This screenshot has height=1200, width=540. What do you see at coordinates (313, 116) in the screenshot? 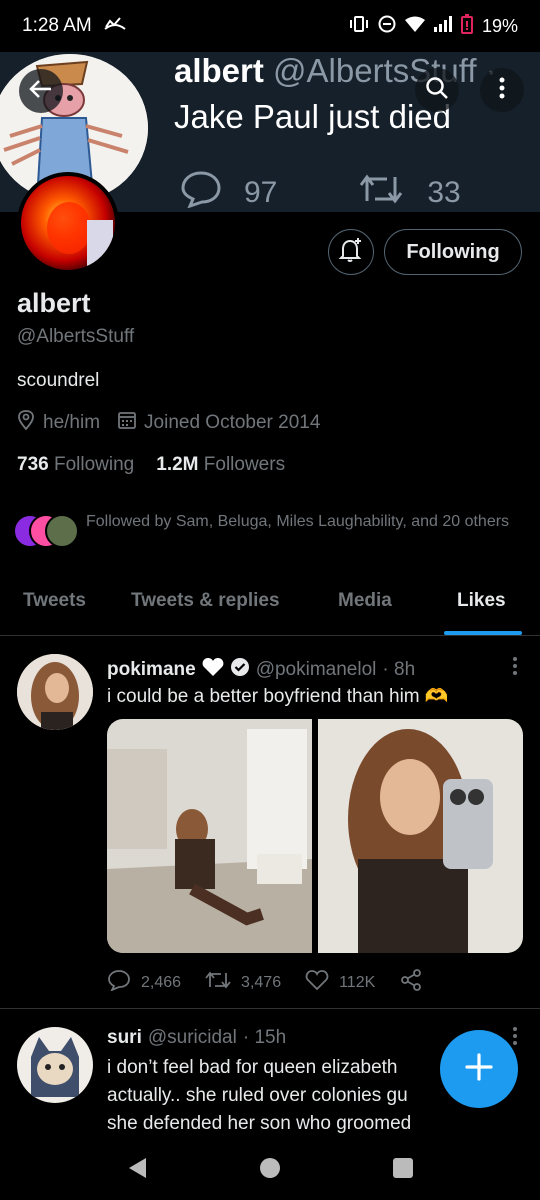
I see `banner-tweet-text: Jake Paul just died` at bounding box center [313, 116].